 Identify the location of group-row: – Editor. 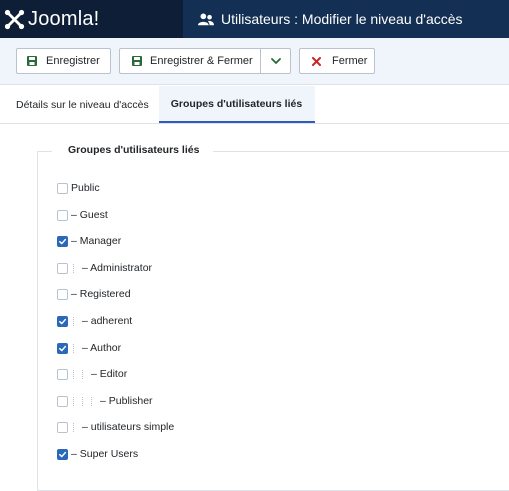
(92, 374).